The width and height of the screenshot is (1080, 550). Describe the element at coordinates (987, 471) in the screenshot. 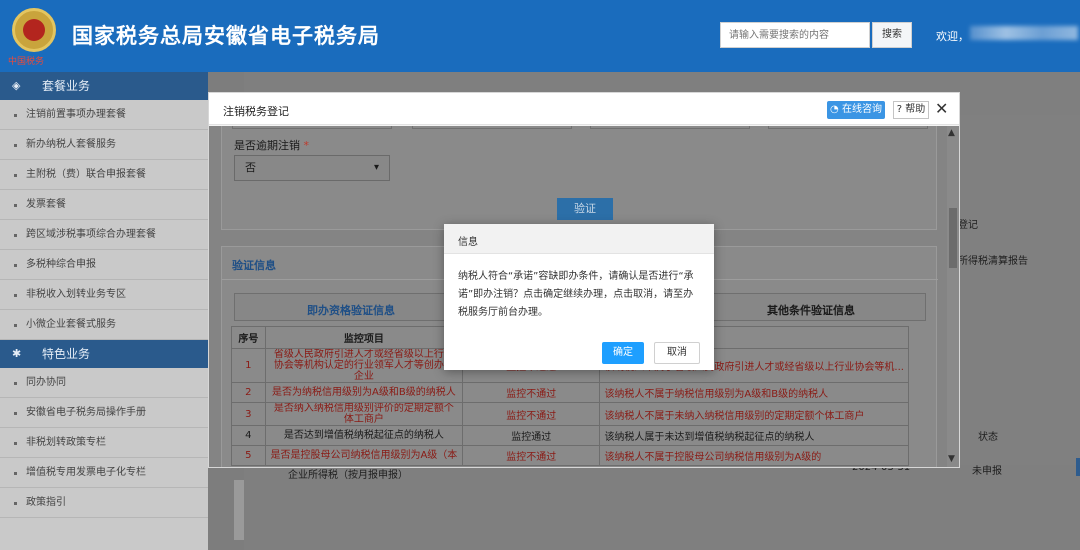

I see `bg-row-status: 未申报` at that location.